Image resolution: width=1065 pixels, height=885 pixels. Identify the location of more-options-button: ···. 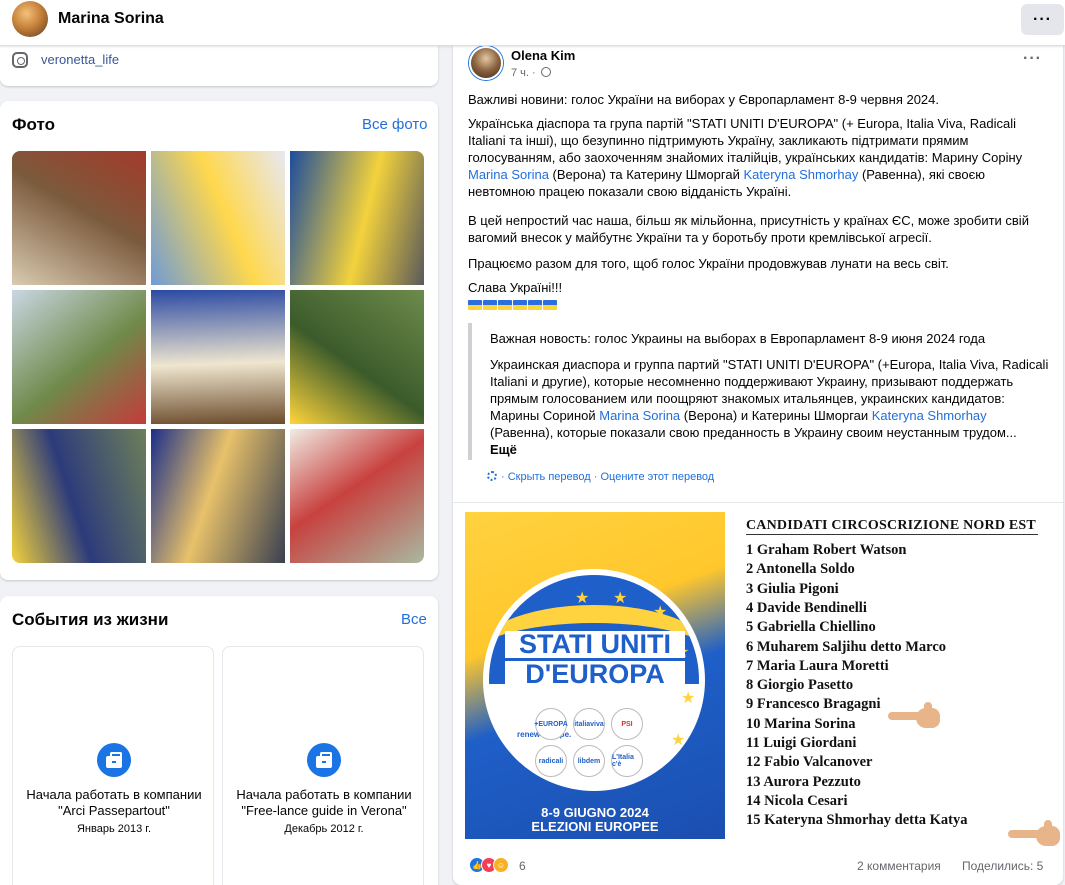
(1042, 19).